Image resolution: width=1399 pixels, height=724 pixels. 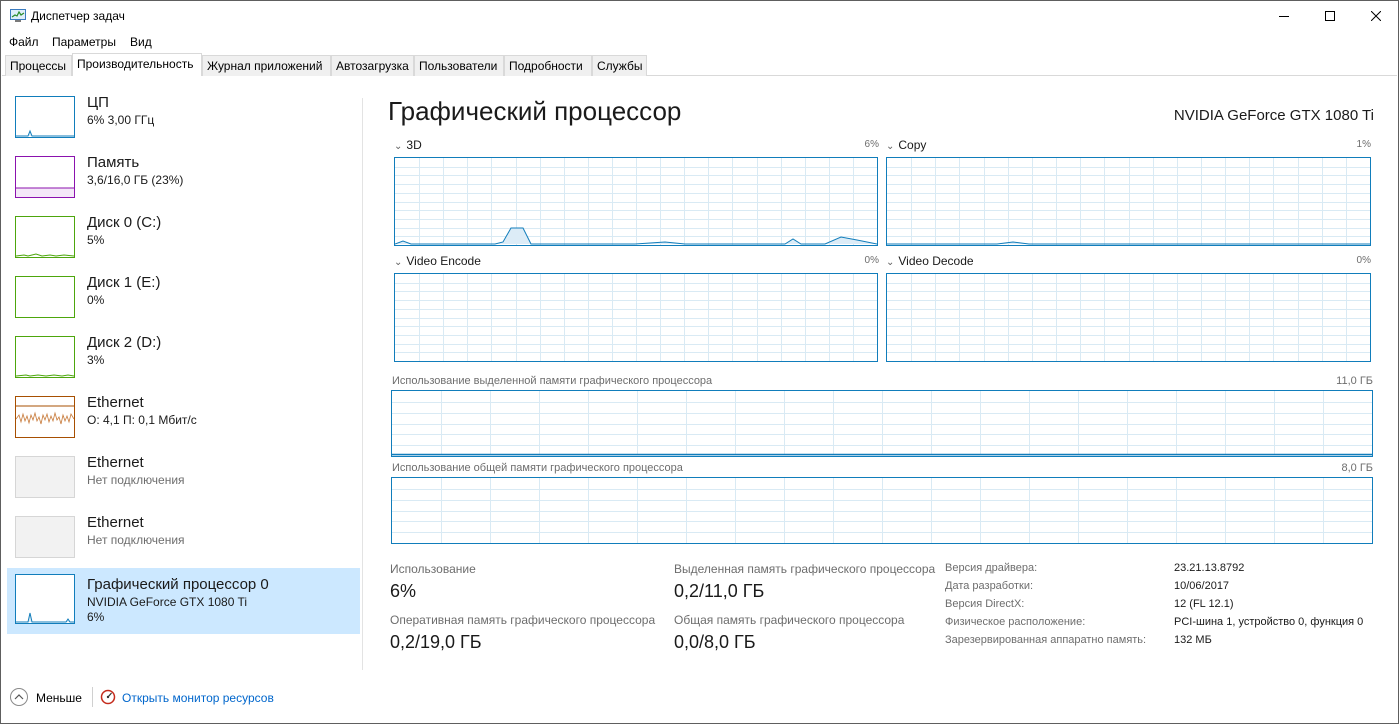 What do you see at coordinates (18, 15) in the screenshot?
I see `task-manager-icon` at bounding box center [18, 15].